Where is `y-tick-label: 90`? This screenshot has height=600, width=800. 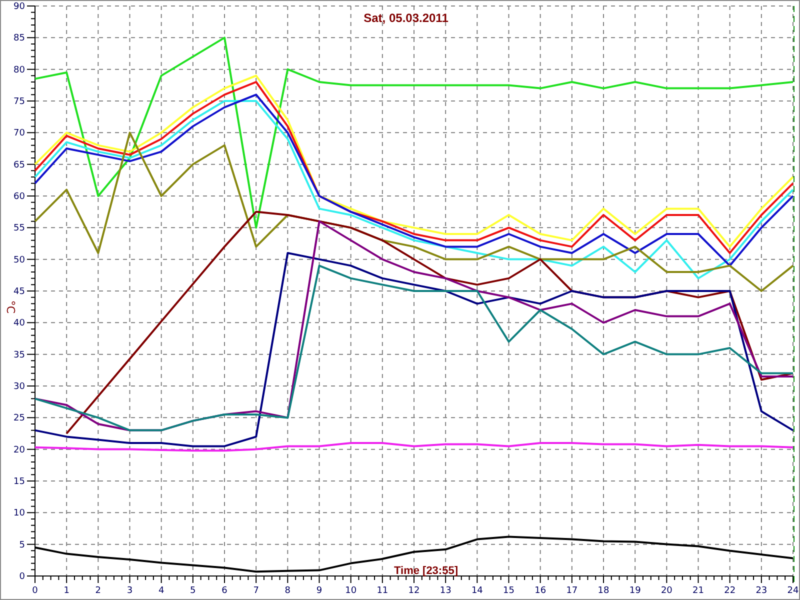 y-tick-label: 90 is located at coordinates (19, 7).